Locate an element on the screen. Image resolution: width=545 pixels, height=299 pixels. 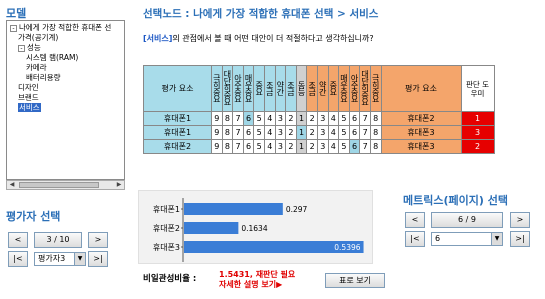
tree-item: 가격(공기계) is located at coordinates (38, 38).